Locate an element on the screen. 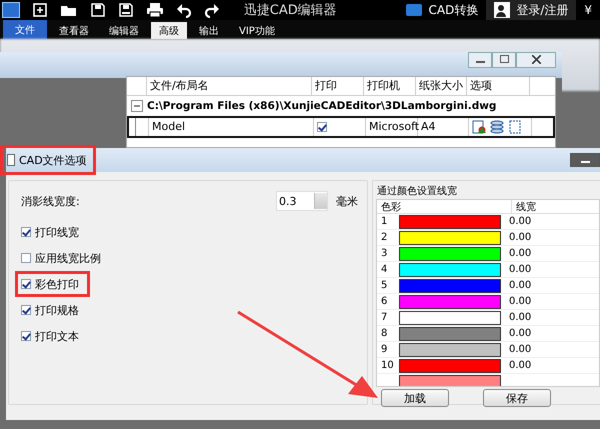  column-header: 纸张大小 is located at coordinates (441, 86).